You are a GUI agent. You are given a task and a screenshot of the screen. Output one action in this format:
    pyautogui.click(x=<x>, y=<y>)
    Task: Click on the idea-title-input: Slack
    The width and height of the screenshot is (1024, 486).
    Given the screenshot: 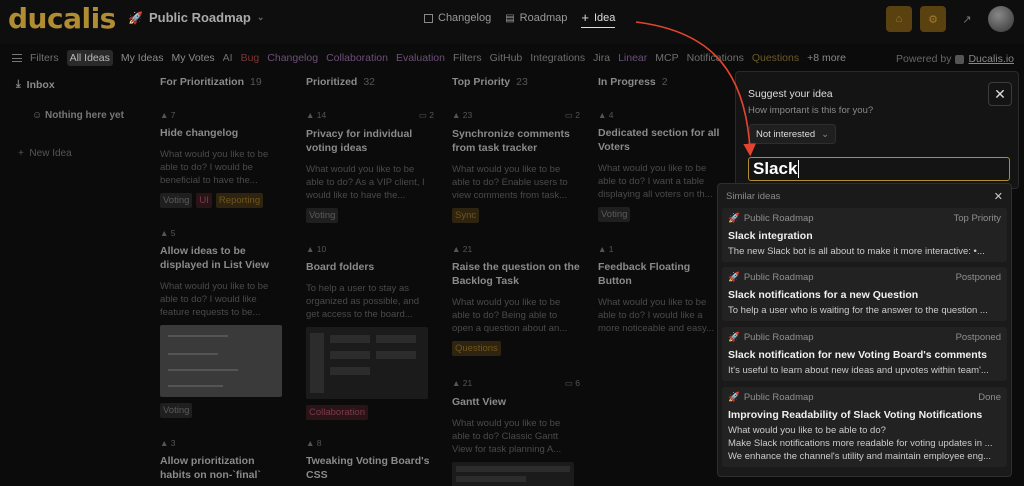 What is the action you would take?
    pyautogui.click(x=879, y=169)
    